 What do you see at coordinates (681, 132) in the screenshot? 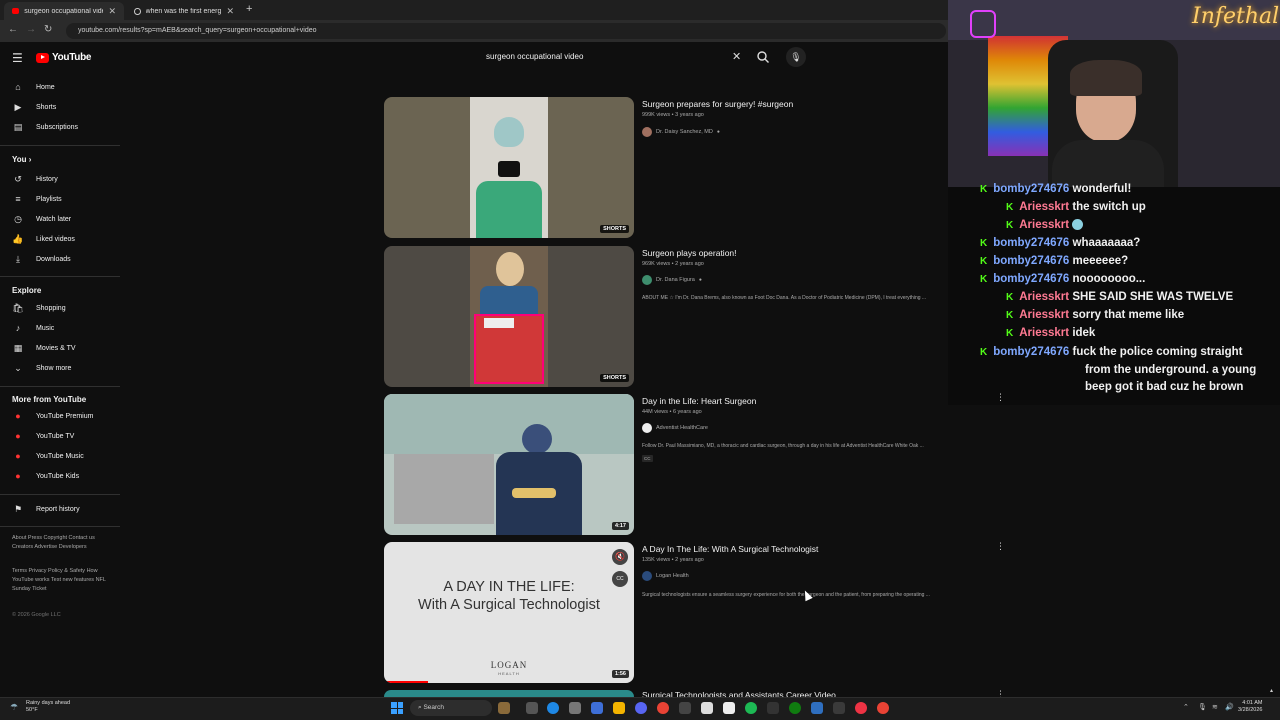
I see `channel-link: Dr. Daisy Sanchez, MD ●` at bounding box center [681, 132].